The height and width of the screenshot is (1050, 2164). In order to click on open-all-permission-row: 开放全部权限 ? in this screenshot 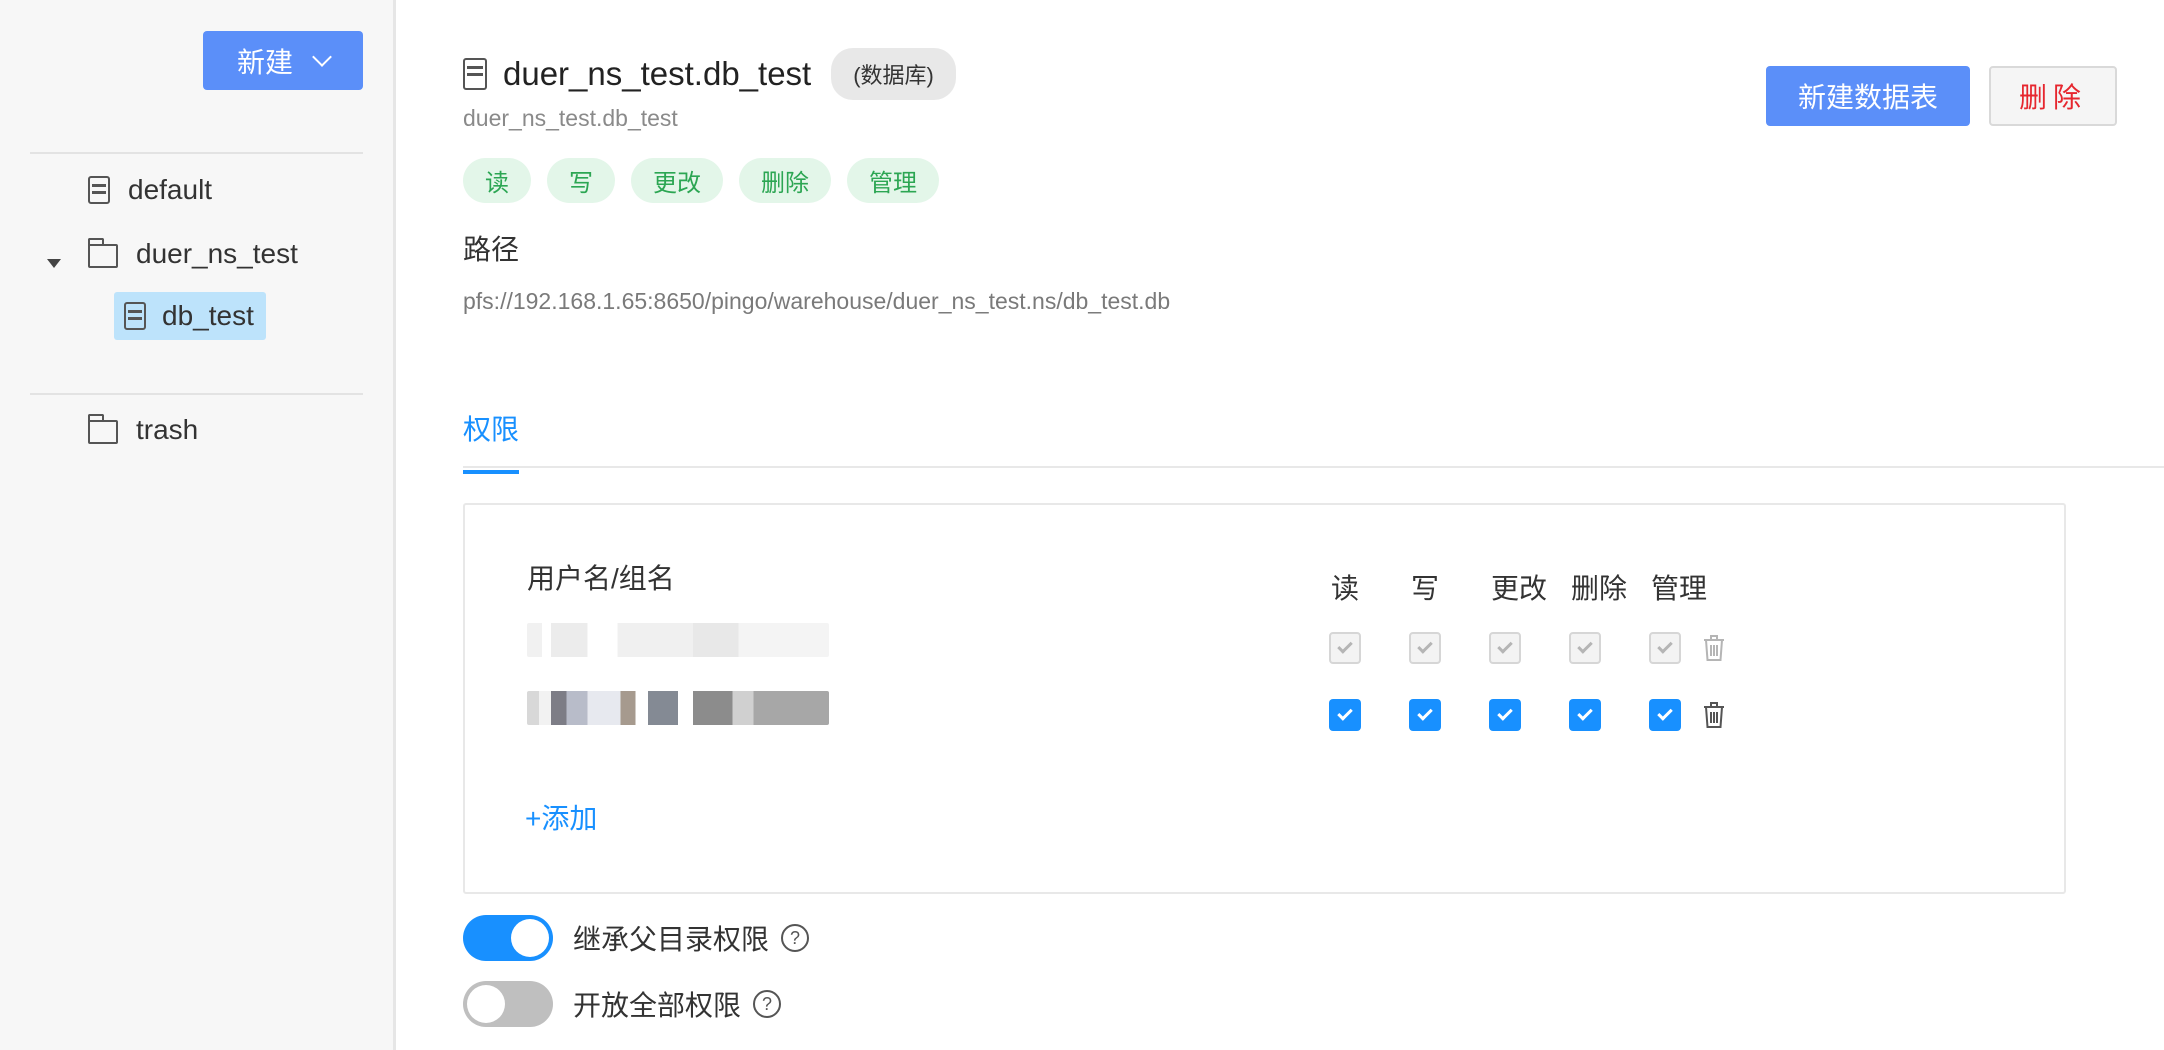, I will do `click(622, 1004)`.